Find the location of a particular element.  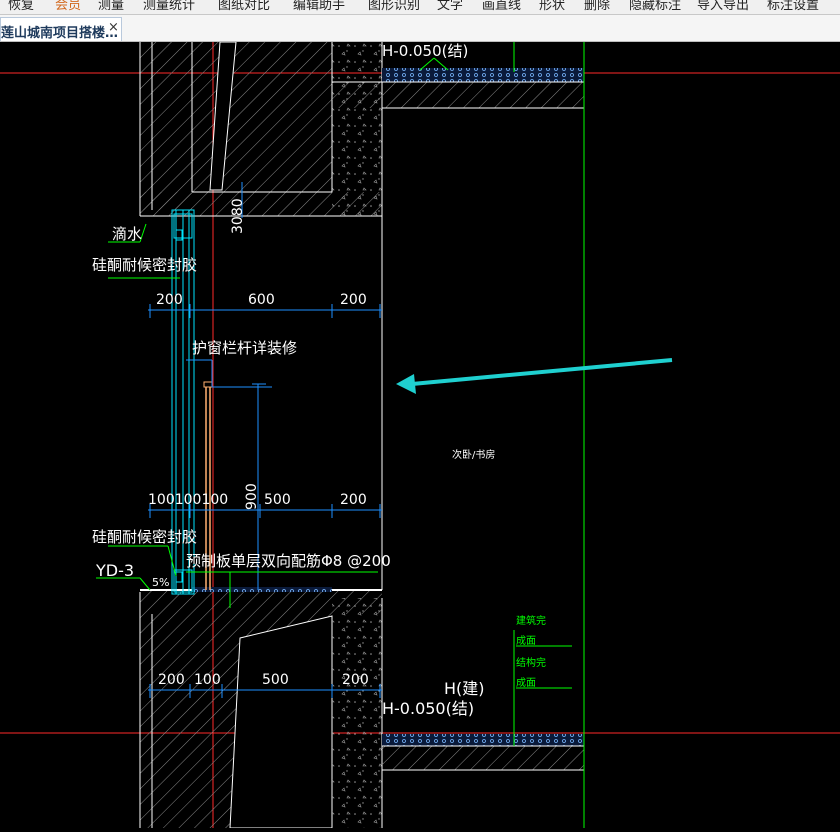

menu-item-shape: 形状 is located at coordinates (552, 6).